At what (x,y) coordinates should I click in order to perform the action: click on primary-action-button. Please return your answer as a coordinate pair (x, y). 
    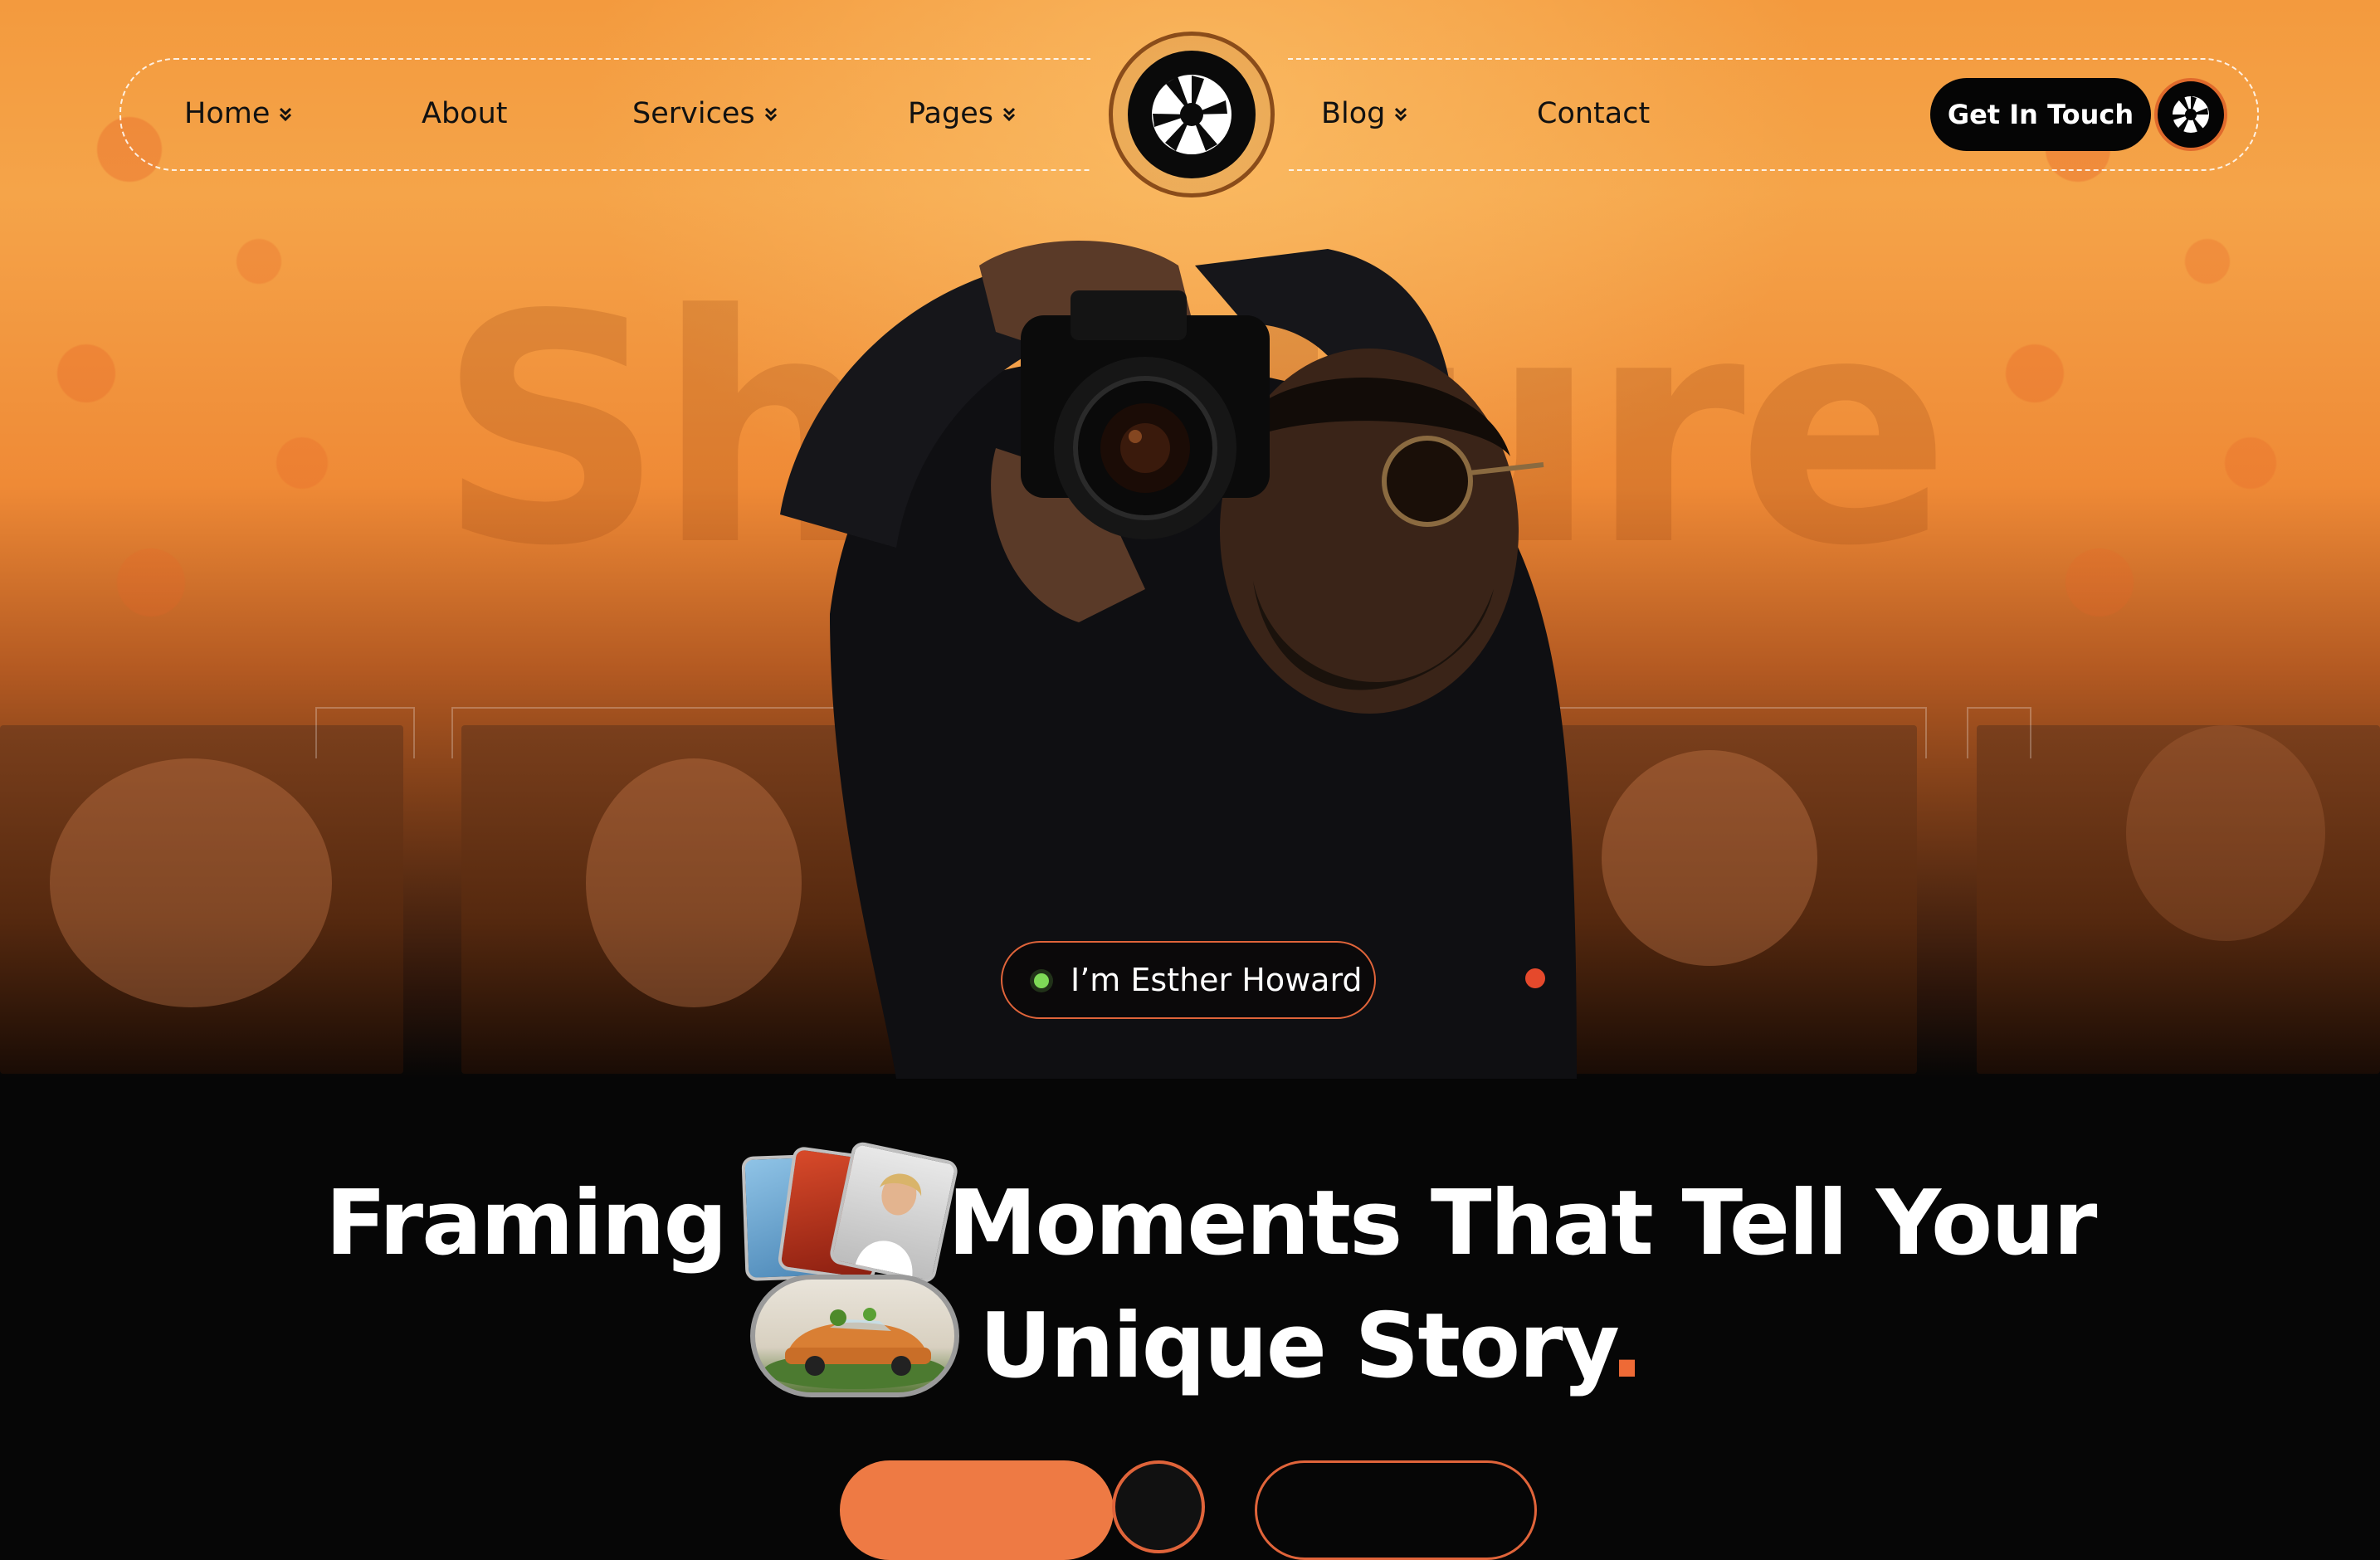
    Looking at the image, I should click on (977, 1510).